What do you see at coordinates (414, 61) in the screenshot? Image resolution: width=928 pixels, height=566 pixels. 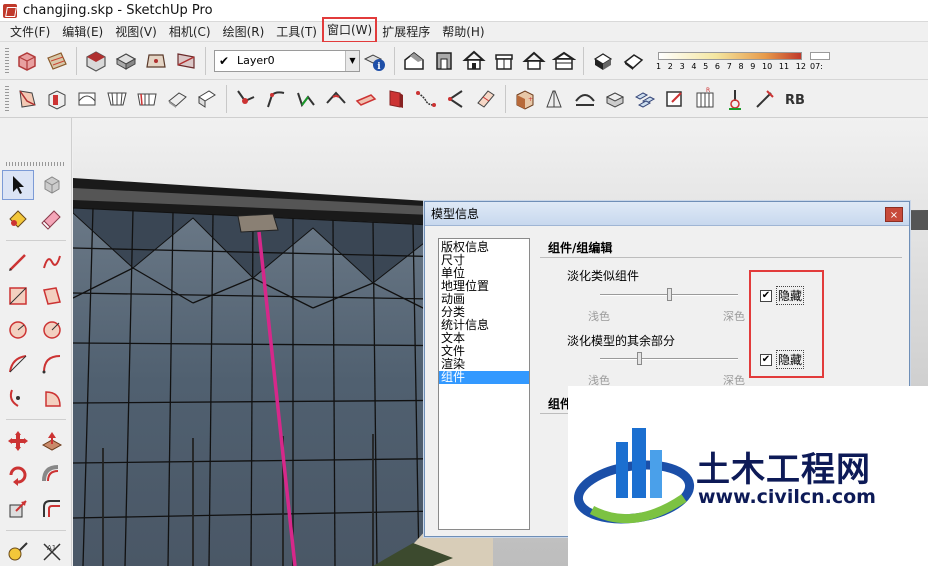 I see `house-iso-button` at bounding box center [414, 61].